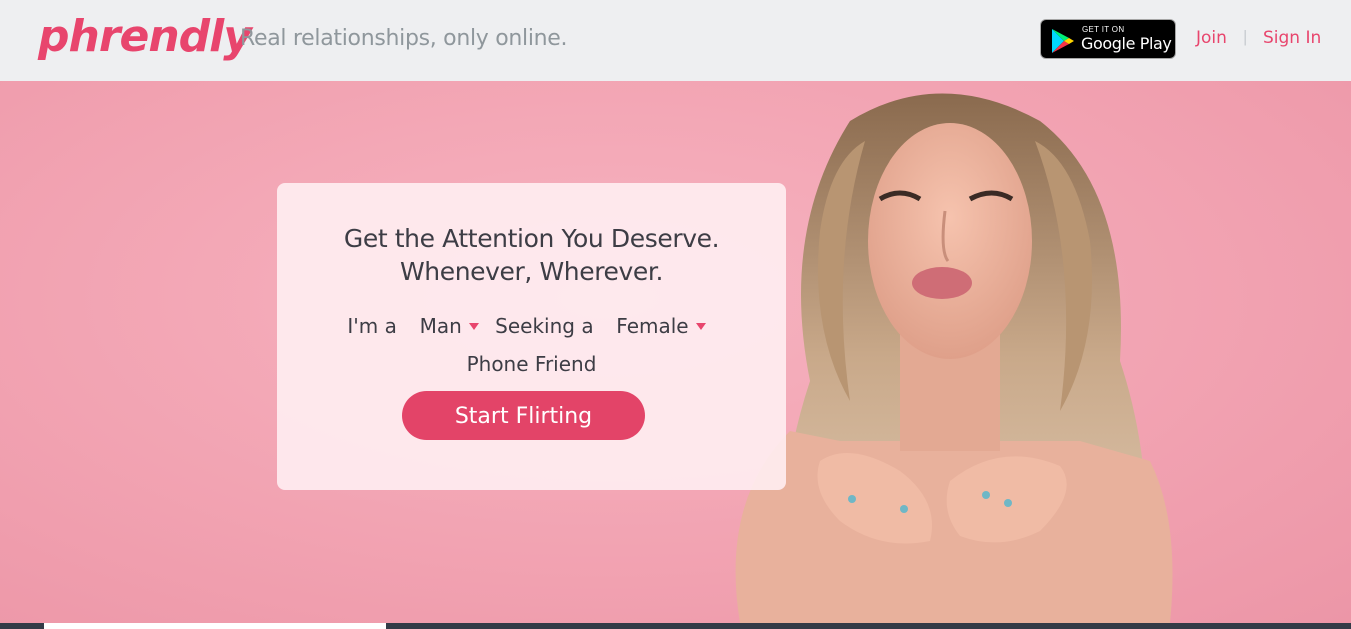  What do you see at coordinates (1103, 29) in the screenshot?
I see `google-play-small-label: GET IT ON` at bounding box center [1103, 29].